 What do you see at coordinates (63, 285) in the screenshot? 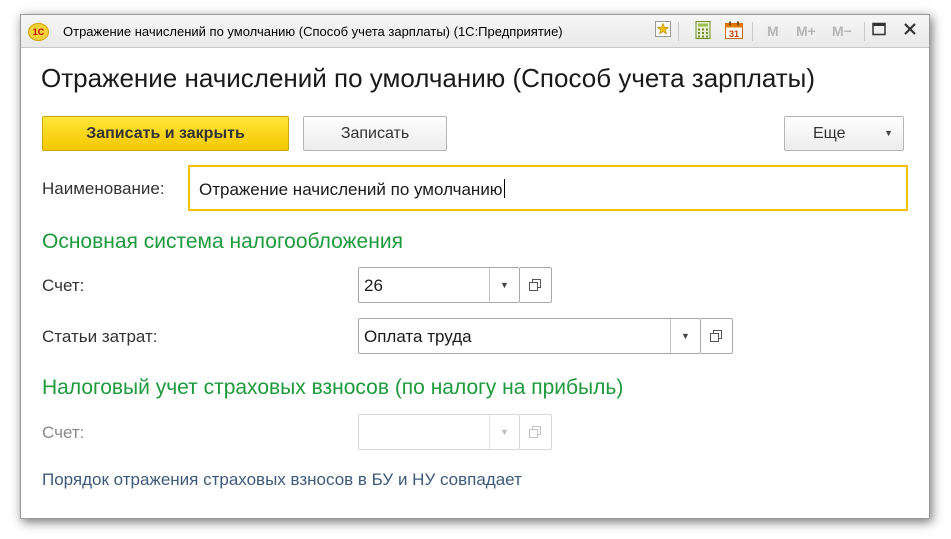
I see `account-label: Счет:` at bounding box center [63, 285].